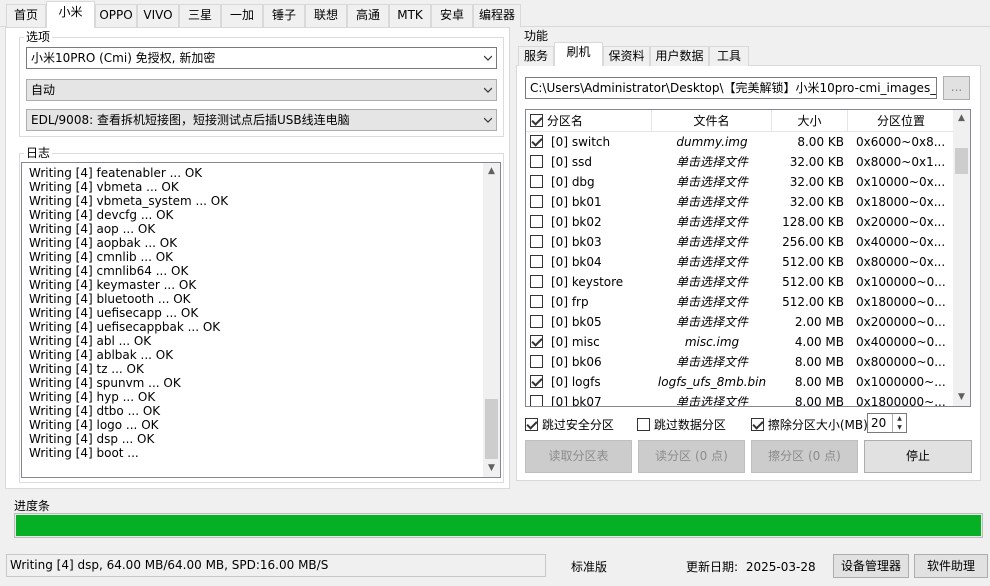 Image resolution: width=990 pixels, height=586 pixels. Describe the element at coordinates (901, 121) in the screenshot. I see `header-location: 分区位置` at that location.